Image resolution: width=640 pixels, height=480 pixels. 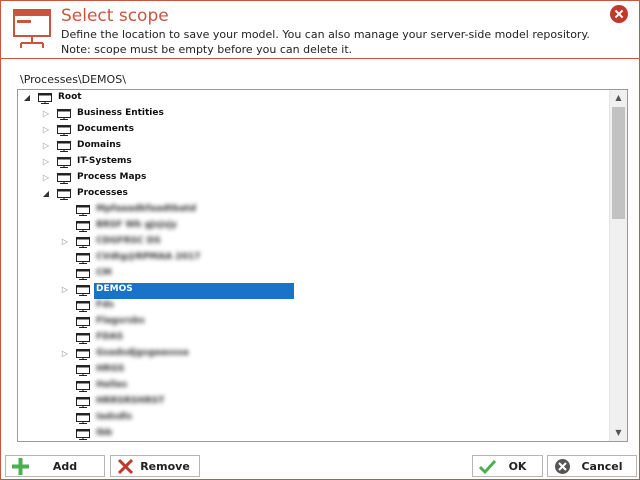 I want to click on tree-node: ▷ CDGFRSC DS, so click(x=212, y=243).